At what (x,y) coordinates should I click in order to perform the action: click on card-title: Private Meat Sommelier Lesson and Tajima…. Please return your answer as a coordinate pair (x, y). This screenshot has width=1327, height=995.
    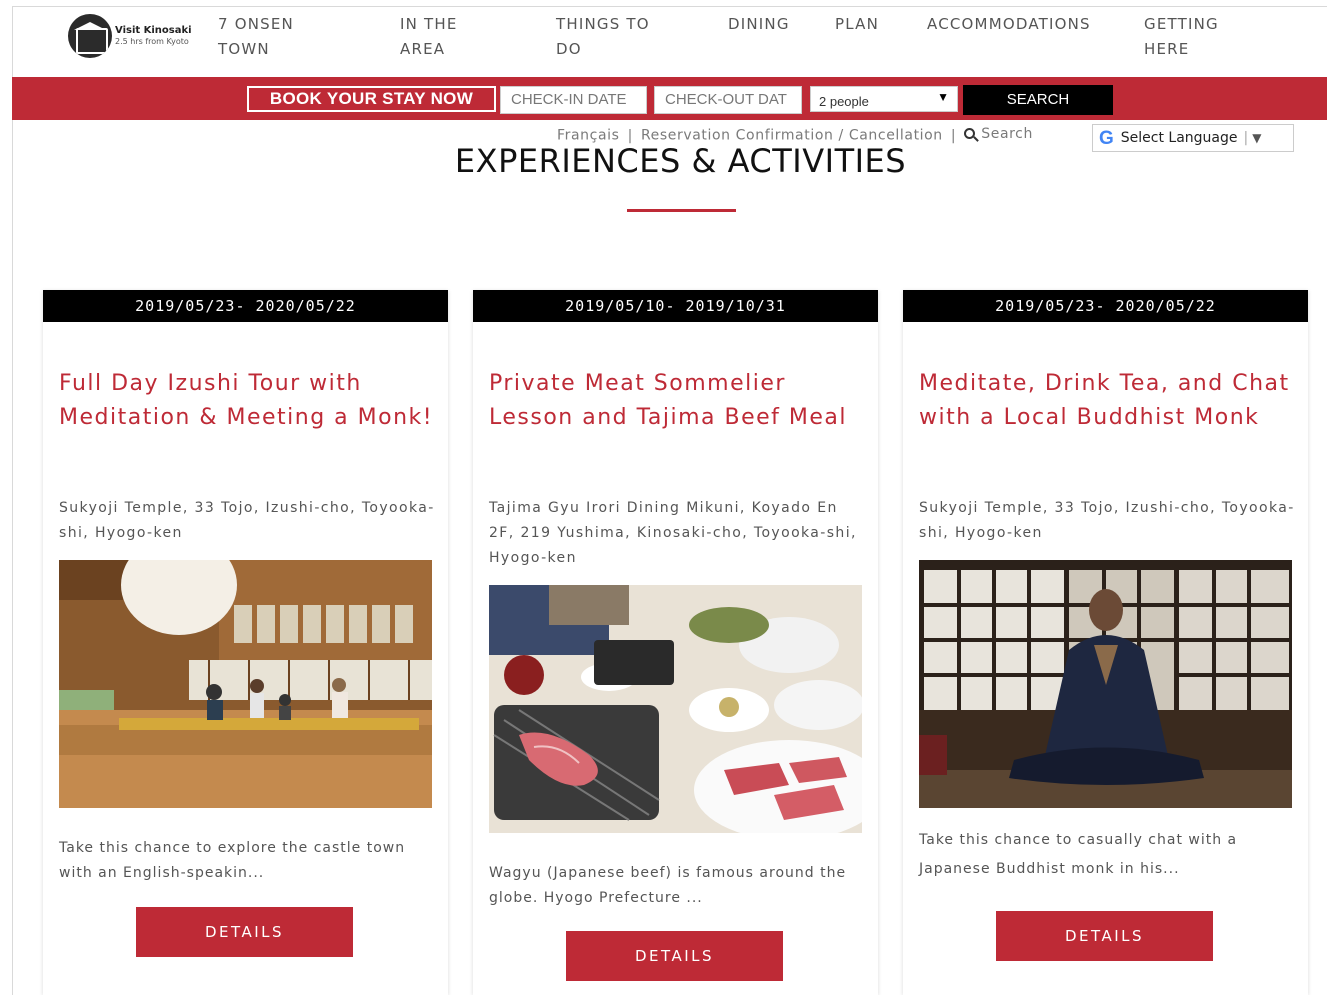
    Looking at the image, I should click on (676, 401).